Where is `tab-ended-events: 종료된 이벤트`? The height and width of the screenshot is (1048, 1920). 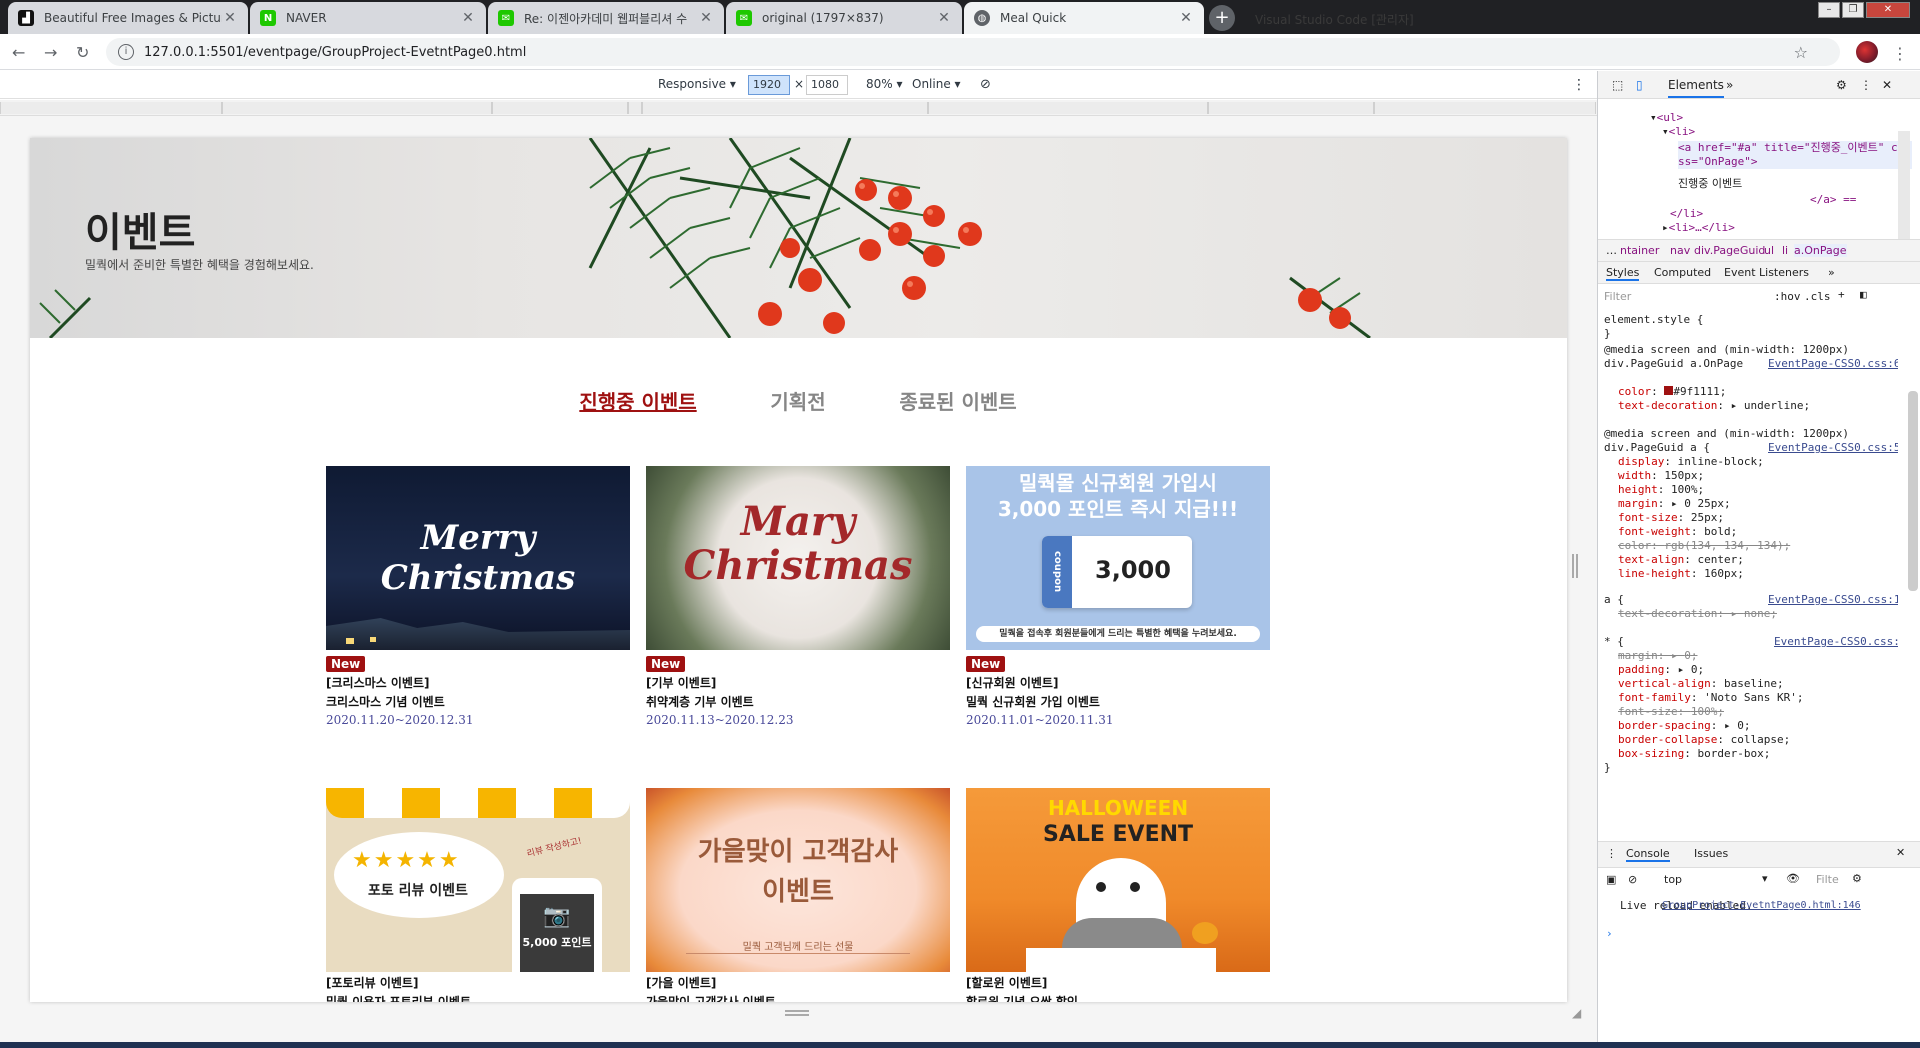
tab-ended-events: 종료된 이벤트 is located at coordinates (958, 400).